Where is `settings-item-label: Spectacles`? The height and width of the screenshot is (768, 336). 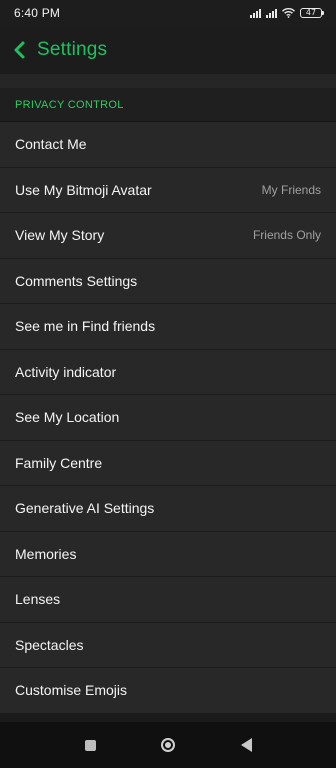
settings-item-label: Spectacles is located at coordinates (49, 644).